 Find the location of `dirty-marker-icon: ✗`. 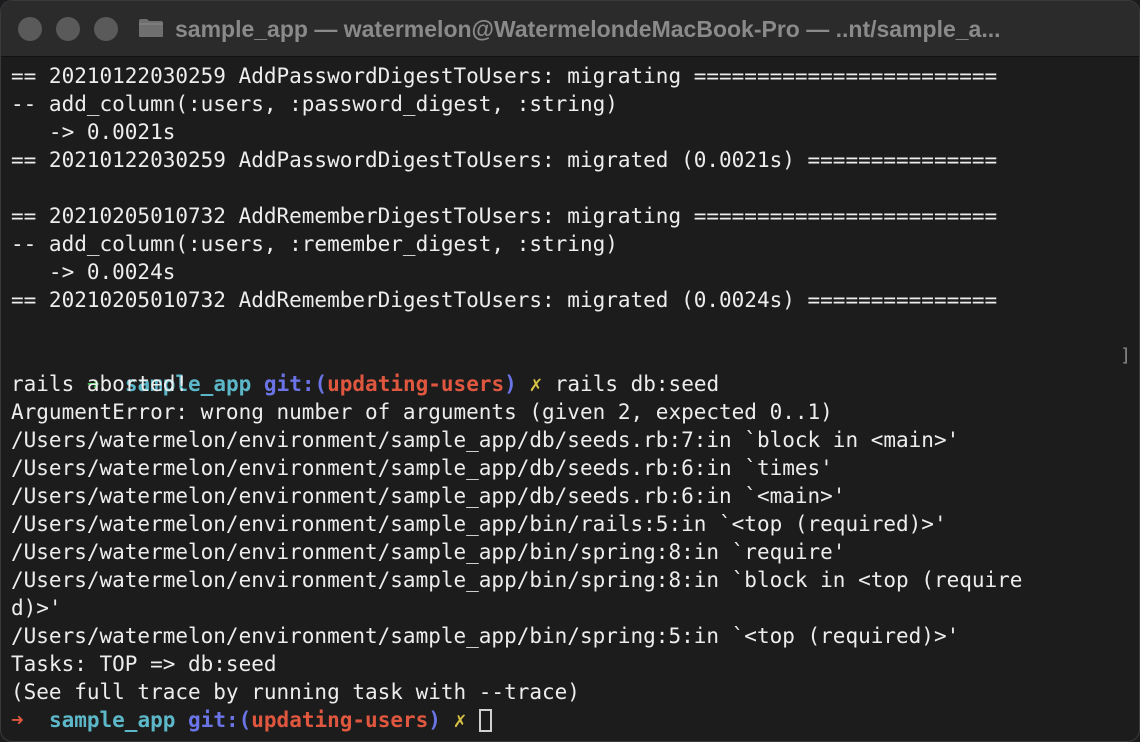

dirty-marker-icon: ✗ is located at coordinates (460, 720).